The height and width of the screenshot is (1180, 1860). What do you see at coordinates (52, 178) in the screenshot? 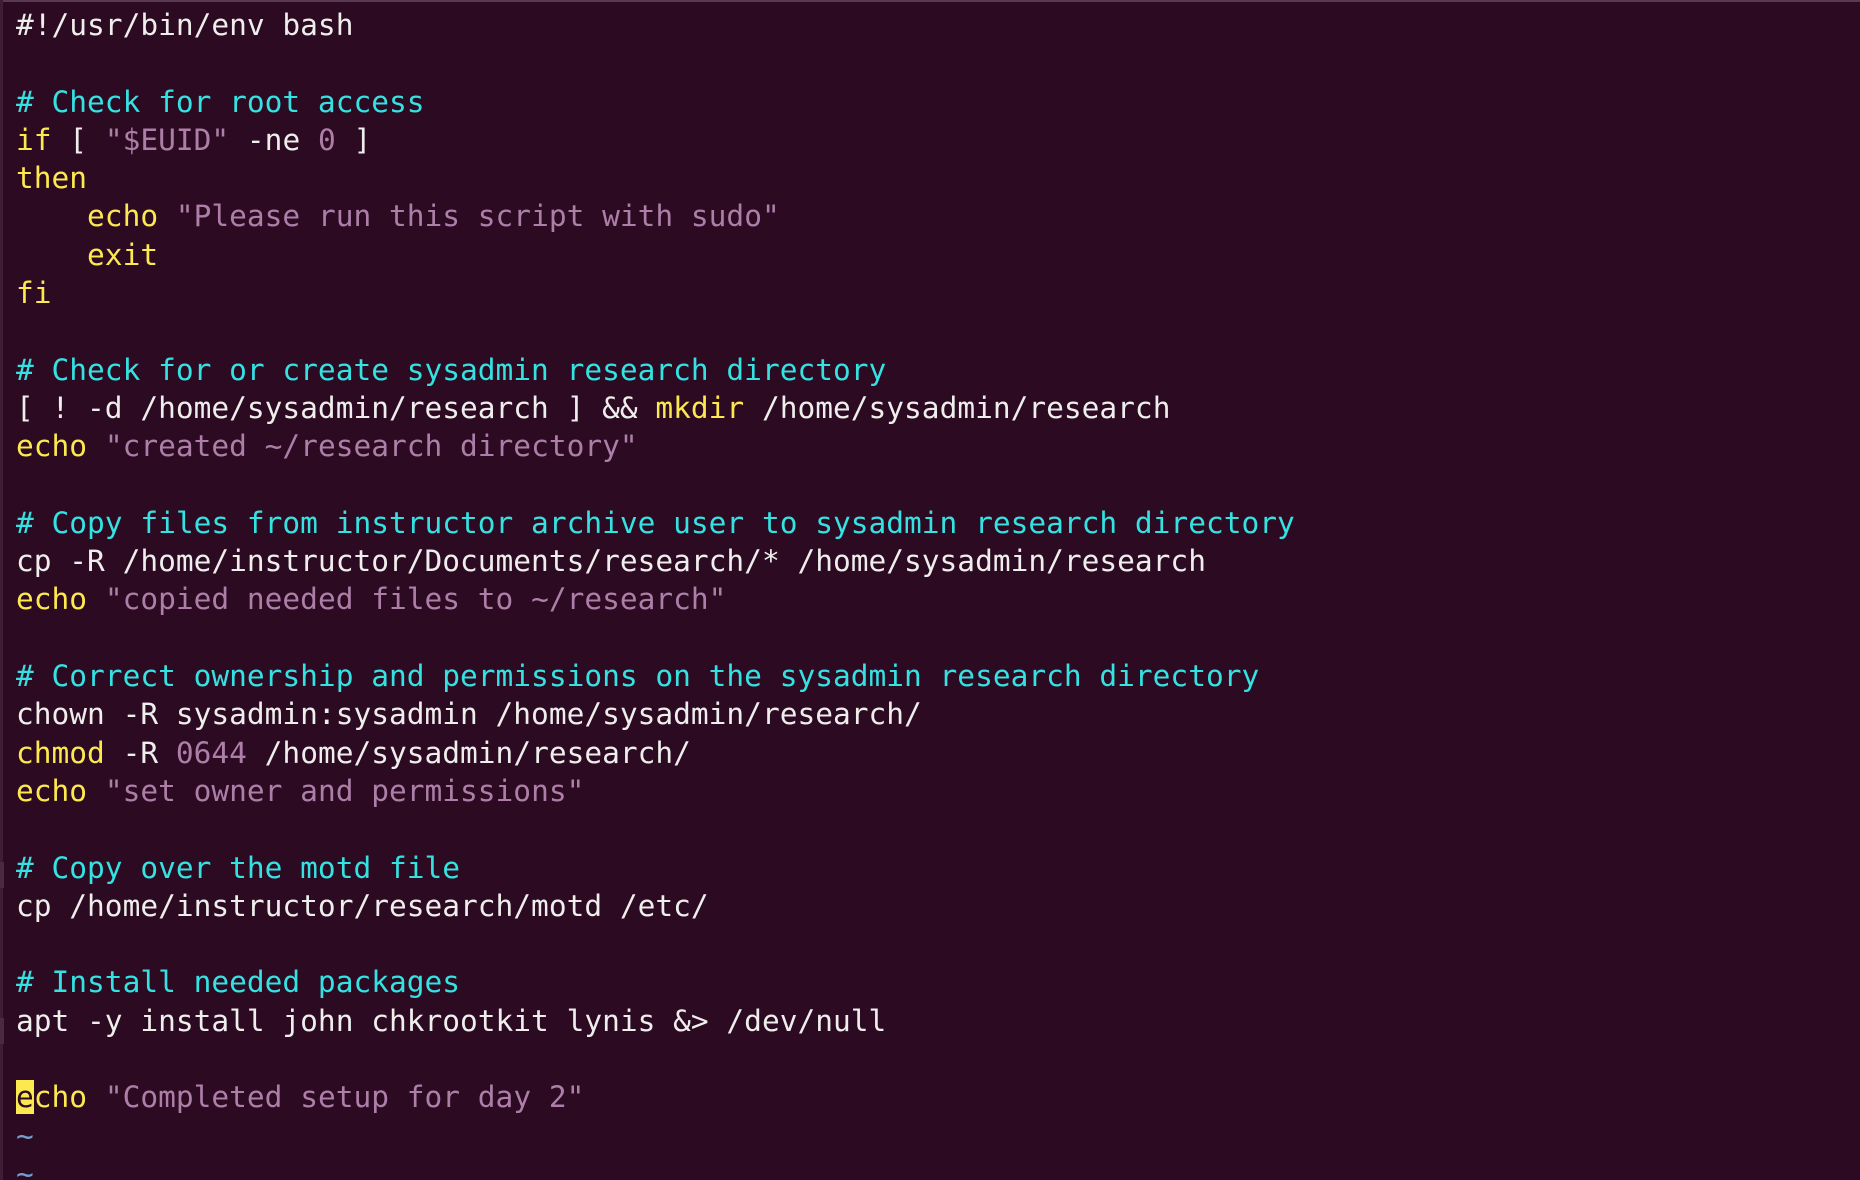
I see `code-token-keyword: then` at bounding box center [52, 178].